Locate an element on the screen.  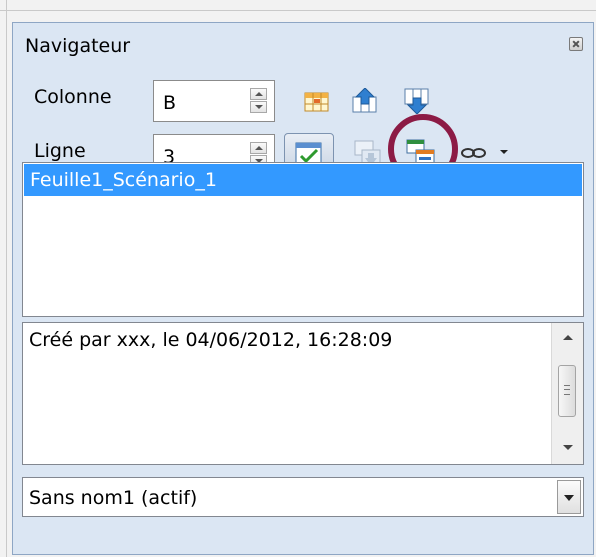
scroll-down-icon is located at coordinates (567, 449).